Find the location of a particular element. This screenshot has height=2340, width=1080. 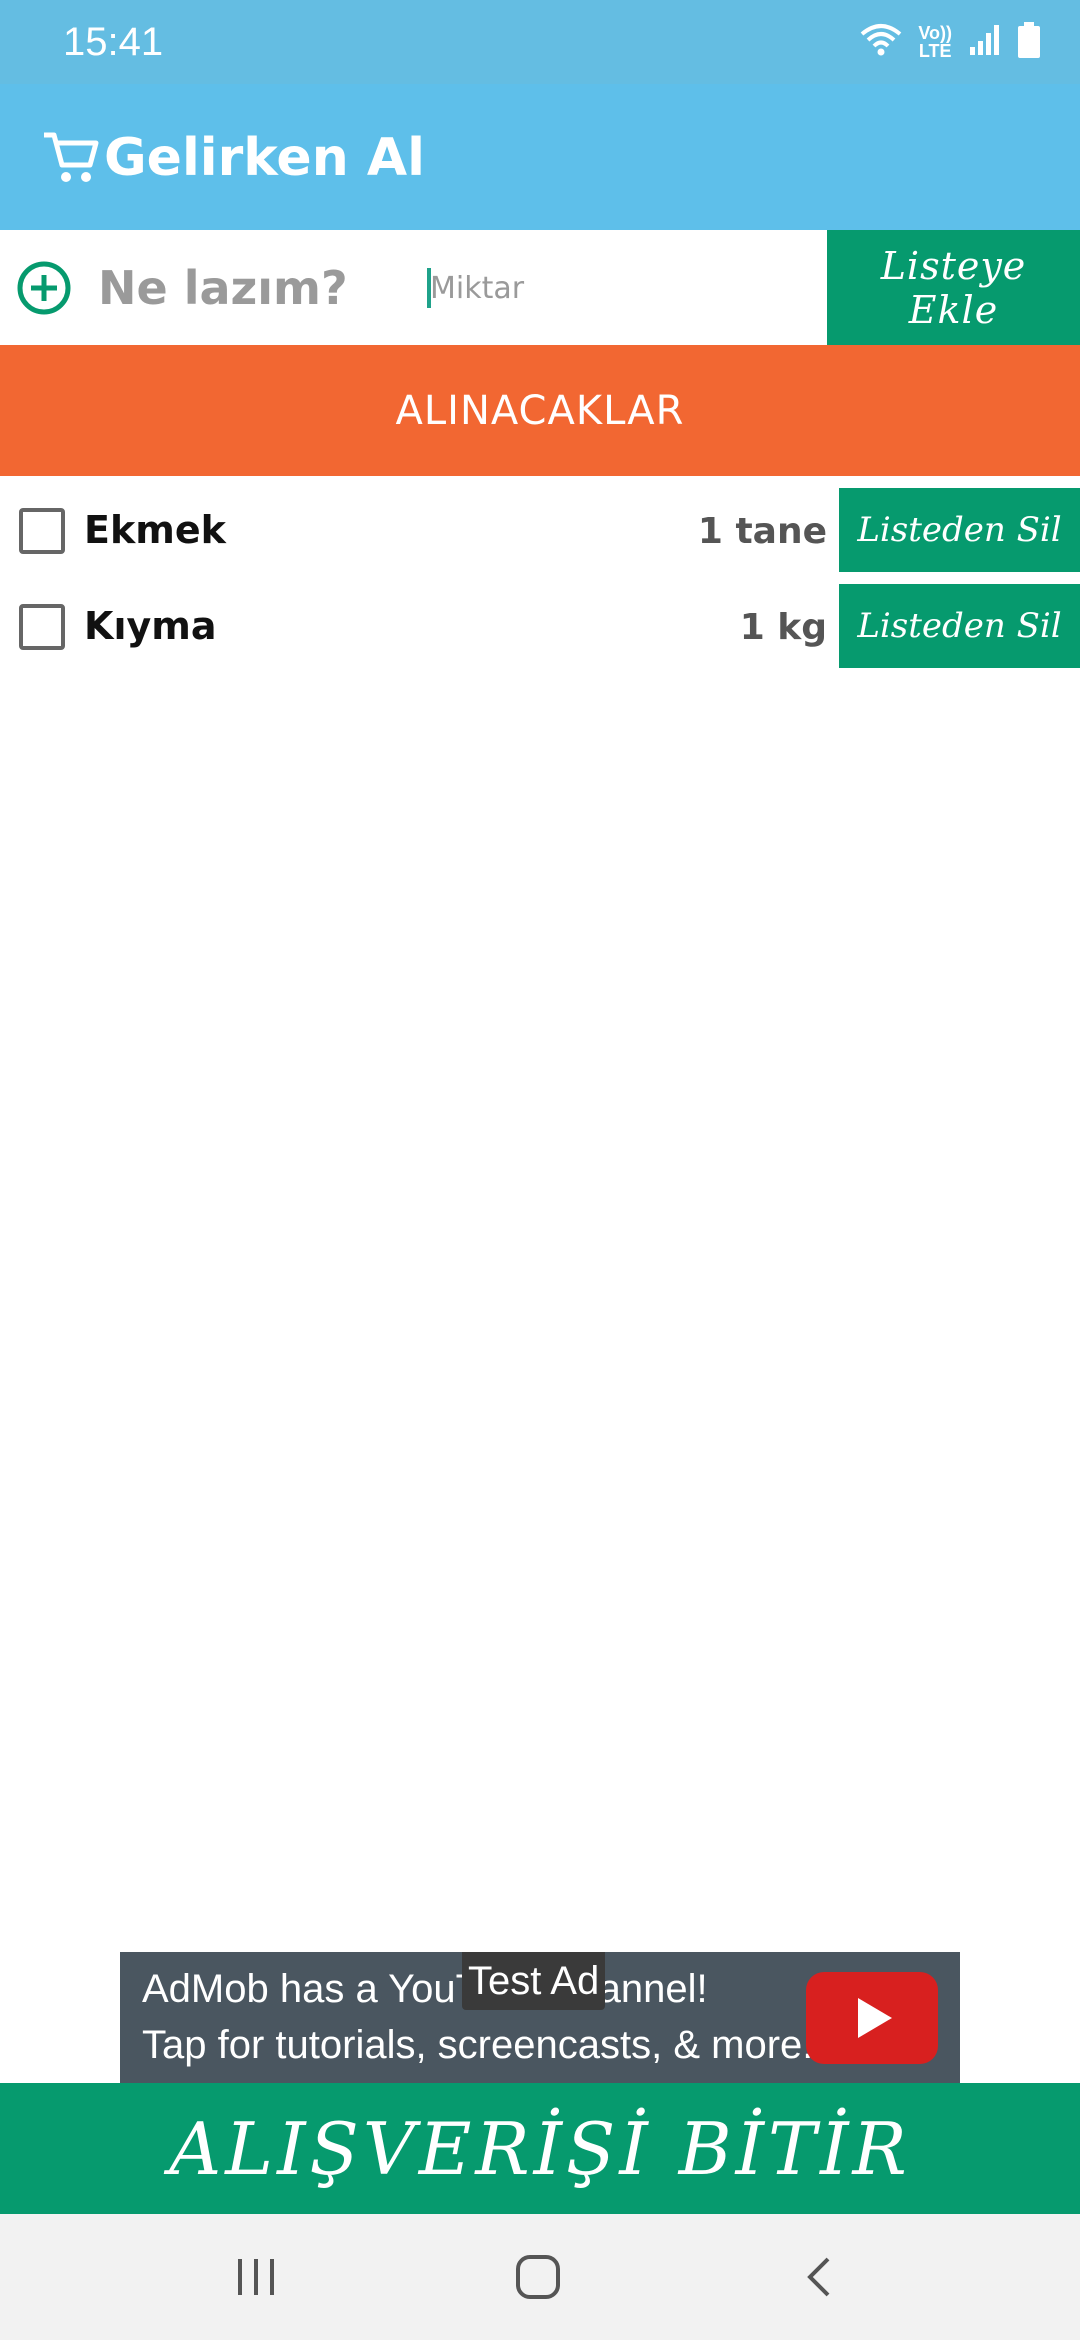

item-quantity: 1 kg is located at coordinates (783, 627).